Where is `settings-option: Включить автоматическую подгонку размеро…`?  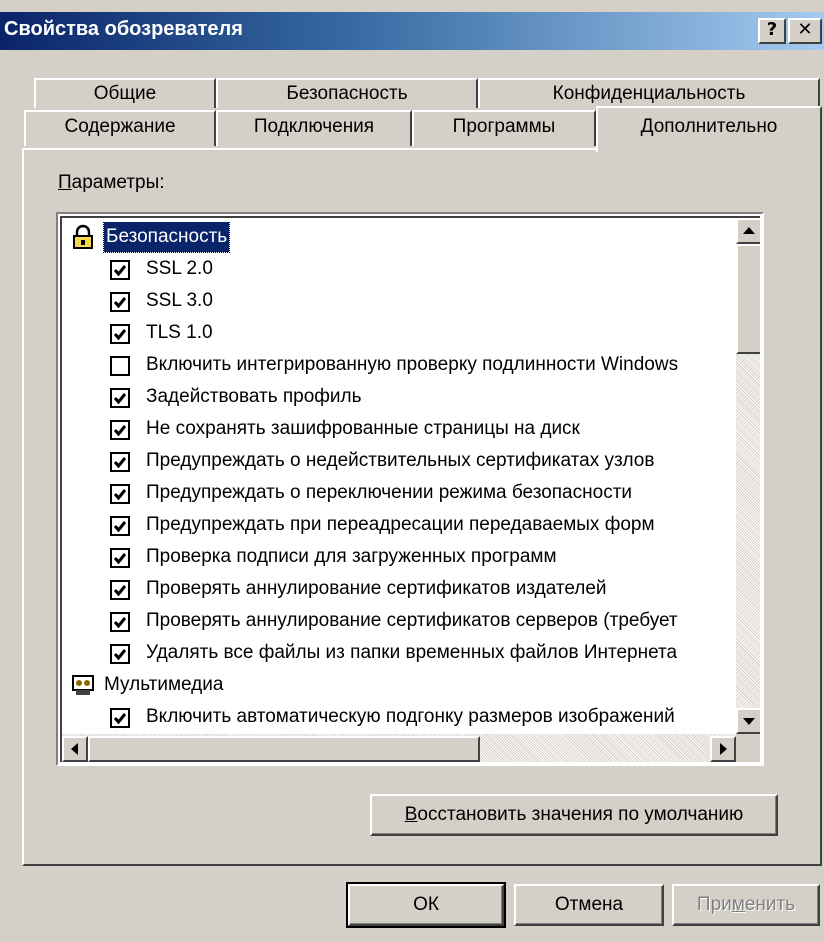 settings-option: Включить автоматическую подгонку размеро… is located at coordinates (399, 717).